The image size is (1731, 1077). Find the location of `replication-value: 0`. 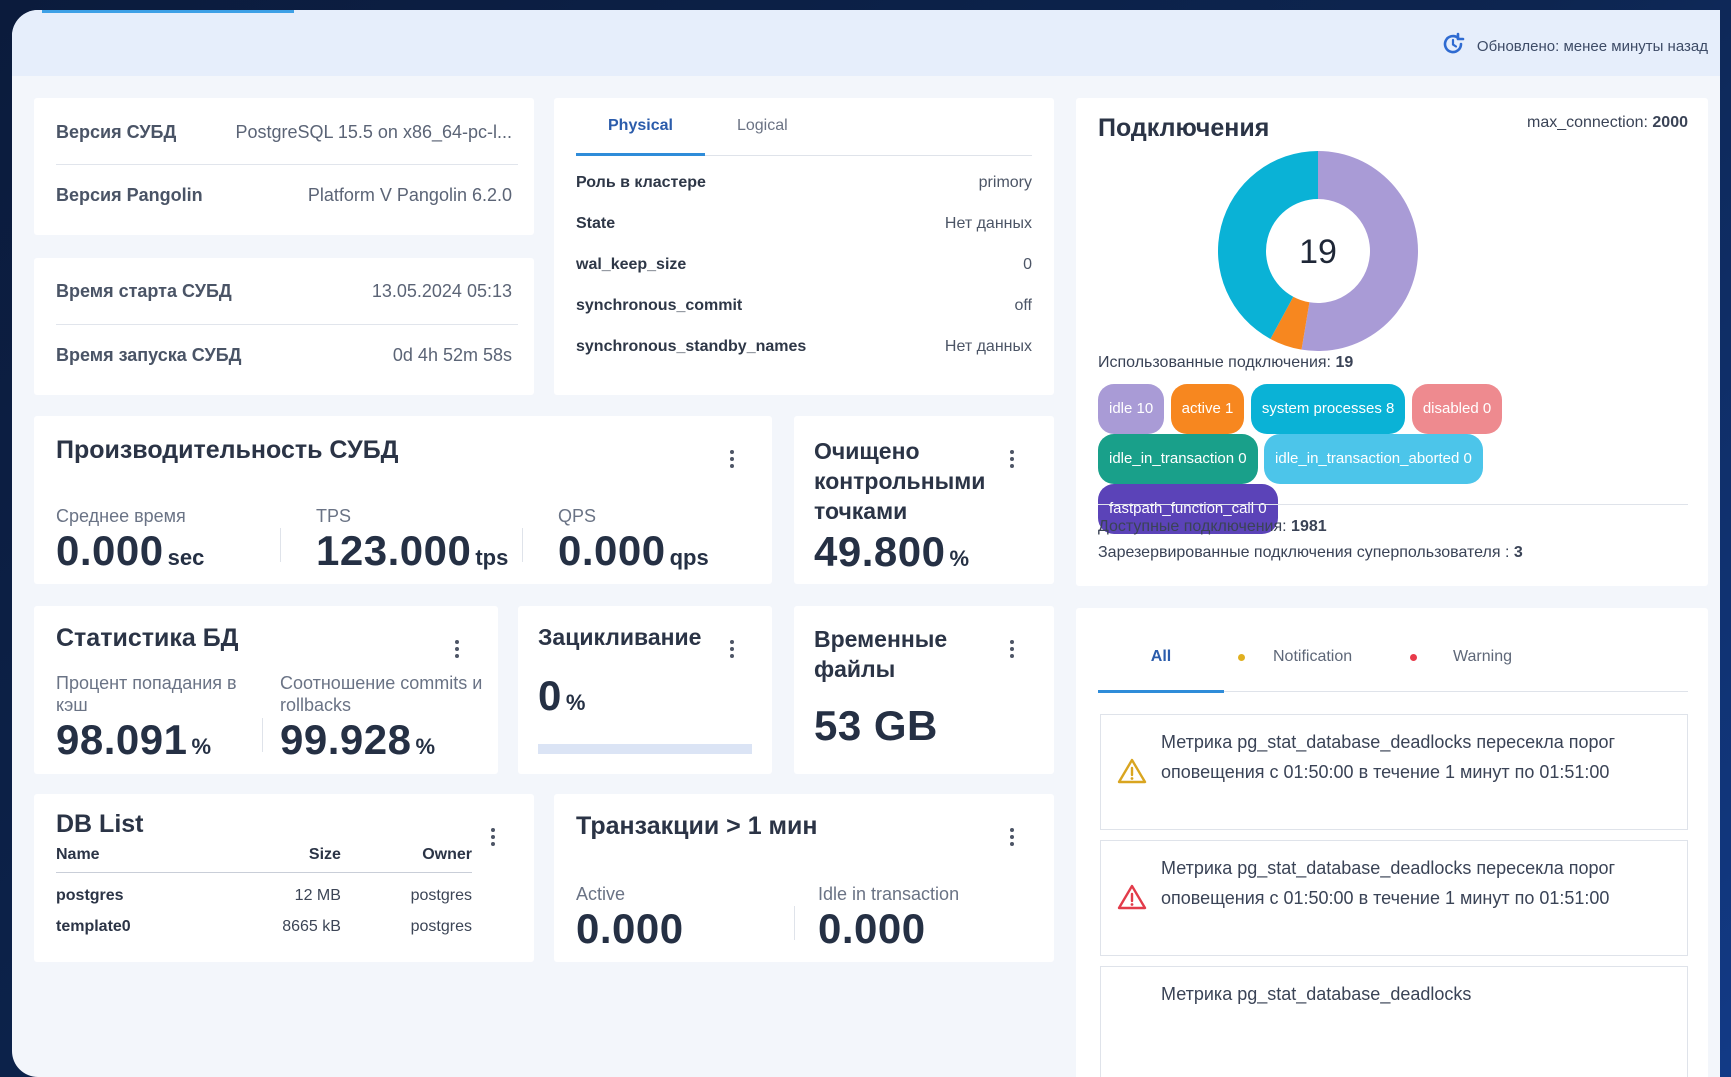

replication-value: 0 is located at coordinates (1027, 264).